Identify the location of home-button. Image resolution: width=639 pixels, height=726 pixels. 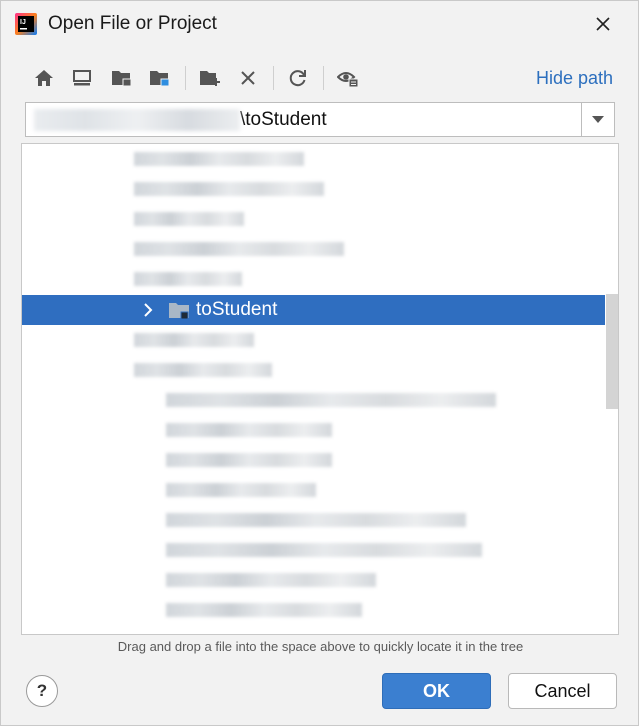
(44, 78).